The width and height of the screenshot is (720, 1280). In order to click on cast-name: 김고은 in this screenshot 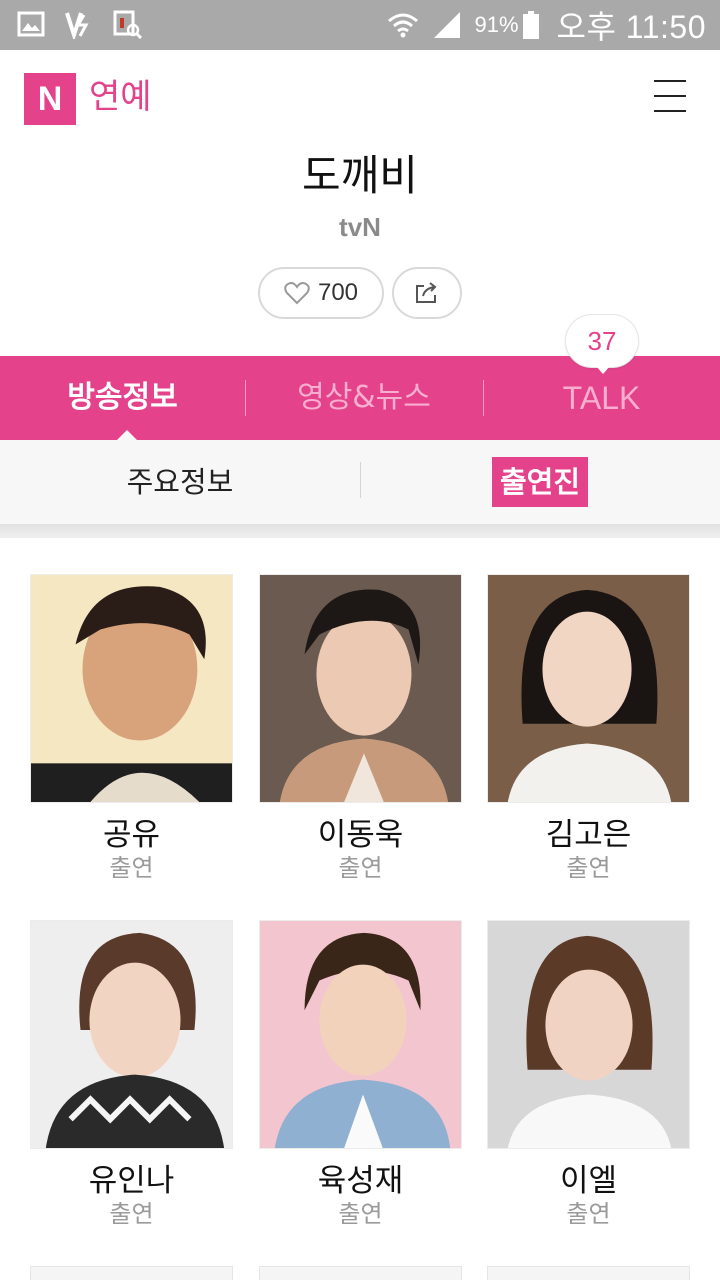, I will do `click(588, 835)`.